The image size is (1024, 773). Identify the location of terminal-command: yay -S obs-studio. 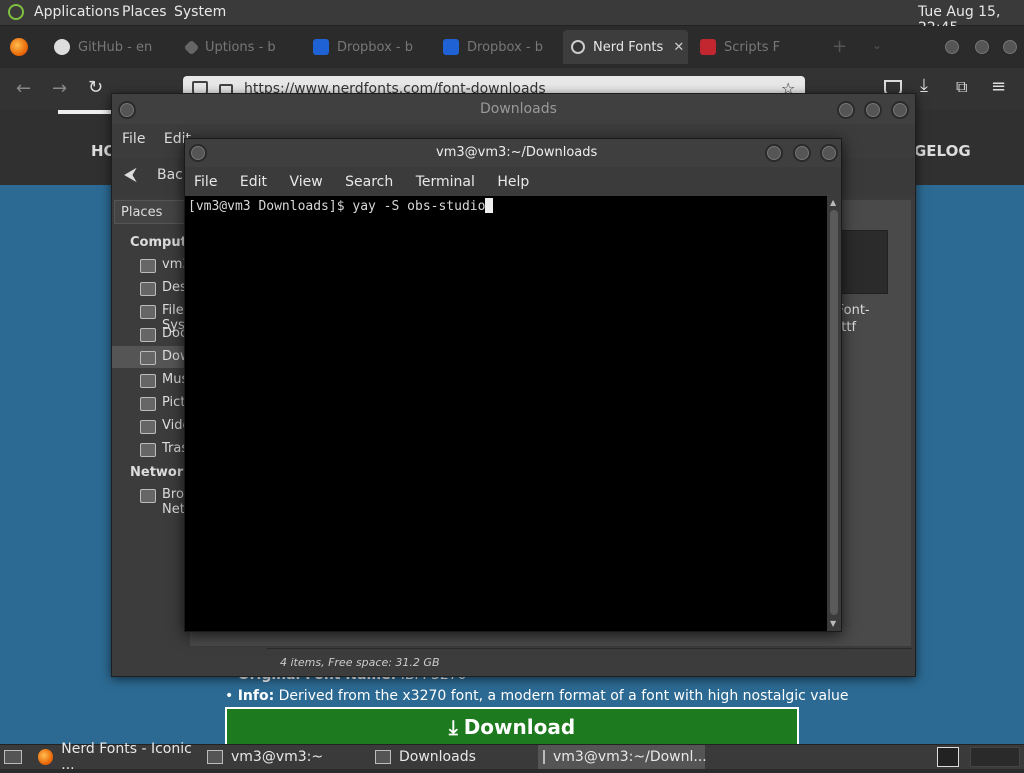
(419, 206).